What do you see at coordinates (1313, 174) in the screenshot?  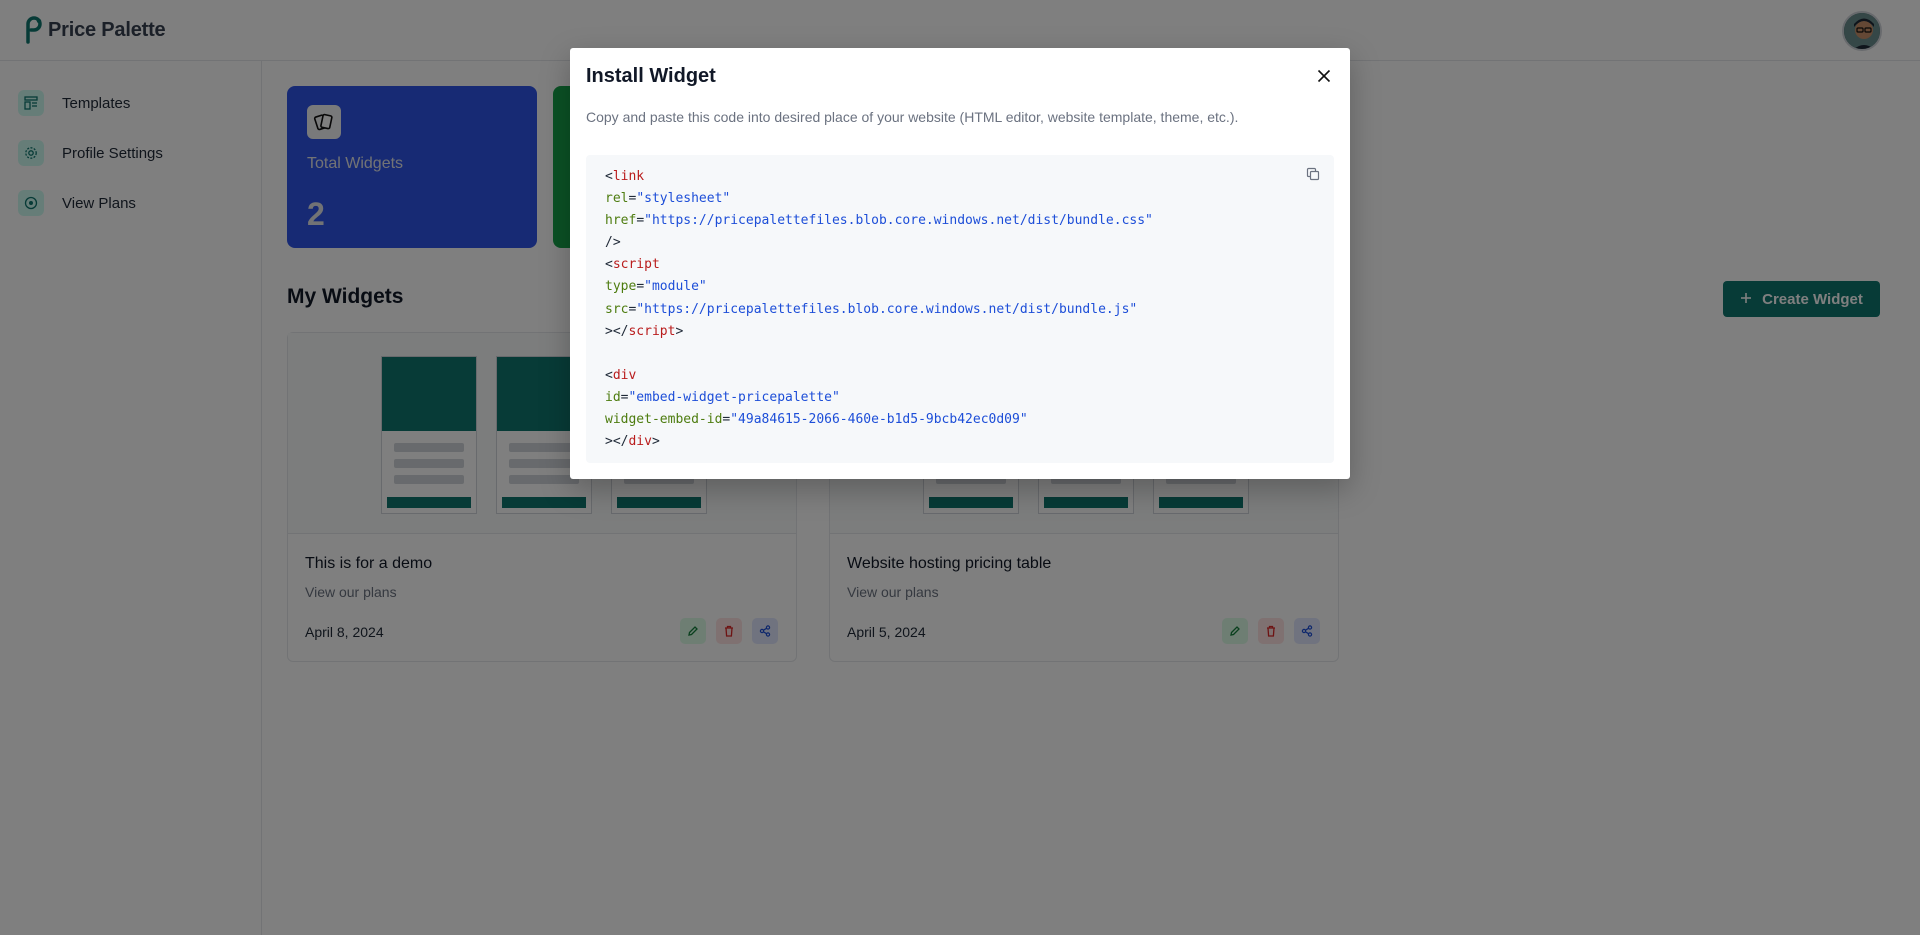 I see `copy-icon` at bounding box center [1313, 174].